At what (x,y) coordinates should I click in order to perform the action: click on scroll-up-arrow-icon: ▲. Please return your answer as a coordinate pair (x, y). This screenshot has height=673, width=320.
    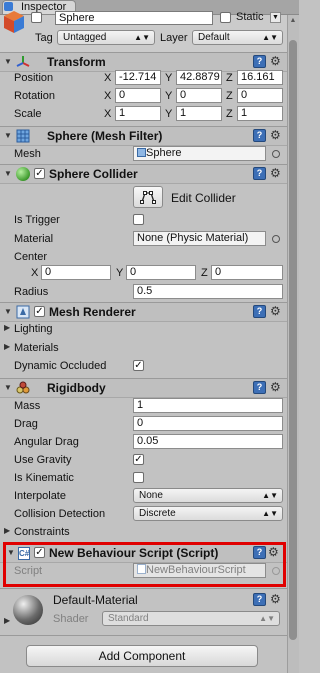
    Looking at the image, I should click on (293, 21).